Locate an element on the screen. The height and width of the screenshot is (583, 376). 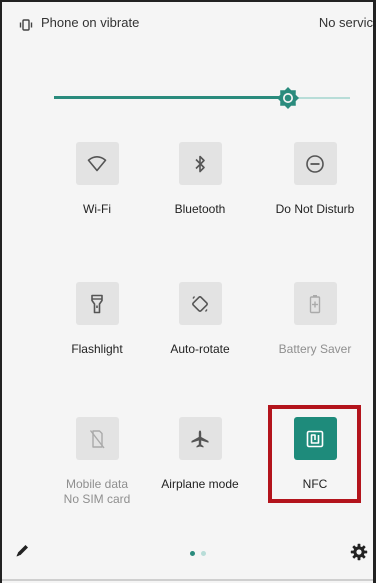
battery-saver-label: Battery Saver is located at coordinates (315, 349).